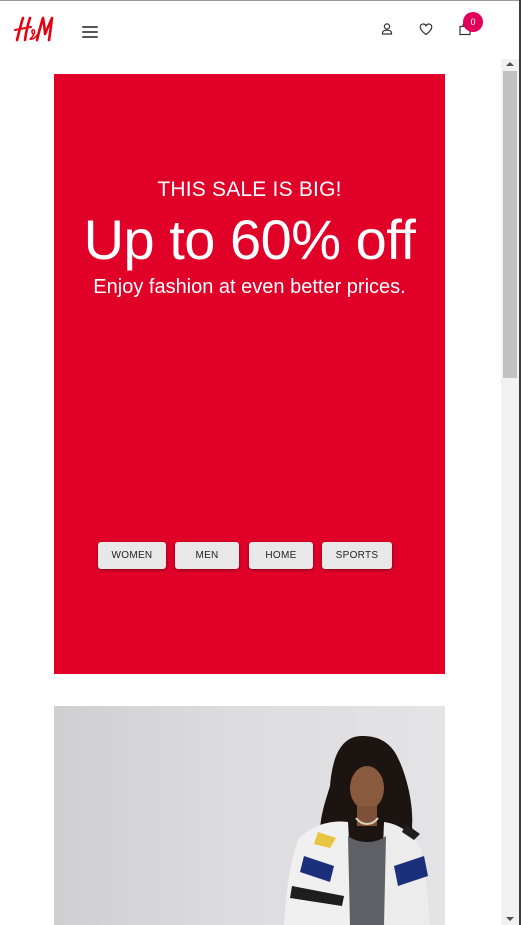 The height and width of the screenshot is (925, 521). Describe the element at coordinates (249, 189) in the screenshot. I see `sale-eyebrow-text: THIS SALE IS BIG!` at that location.